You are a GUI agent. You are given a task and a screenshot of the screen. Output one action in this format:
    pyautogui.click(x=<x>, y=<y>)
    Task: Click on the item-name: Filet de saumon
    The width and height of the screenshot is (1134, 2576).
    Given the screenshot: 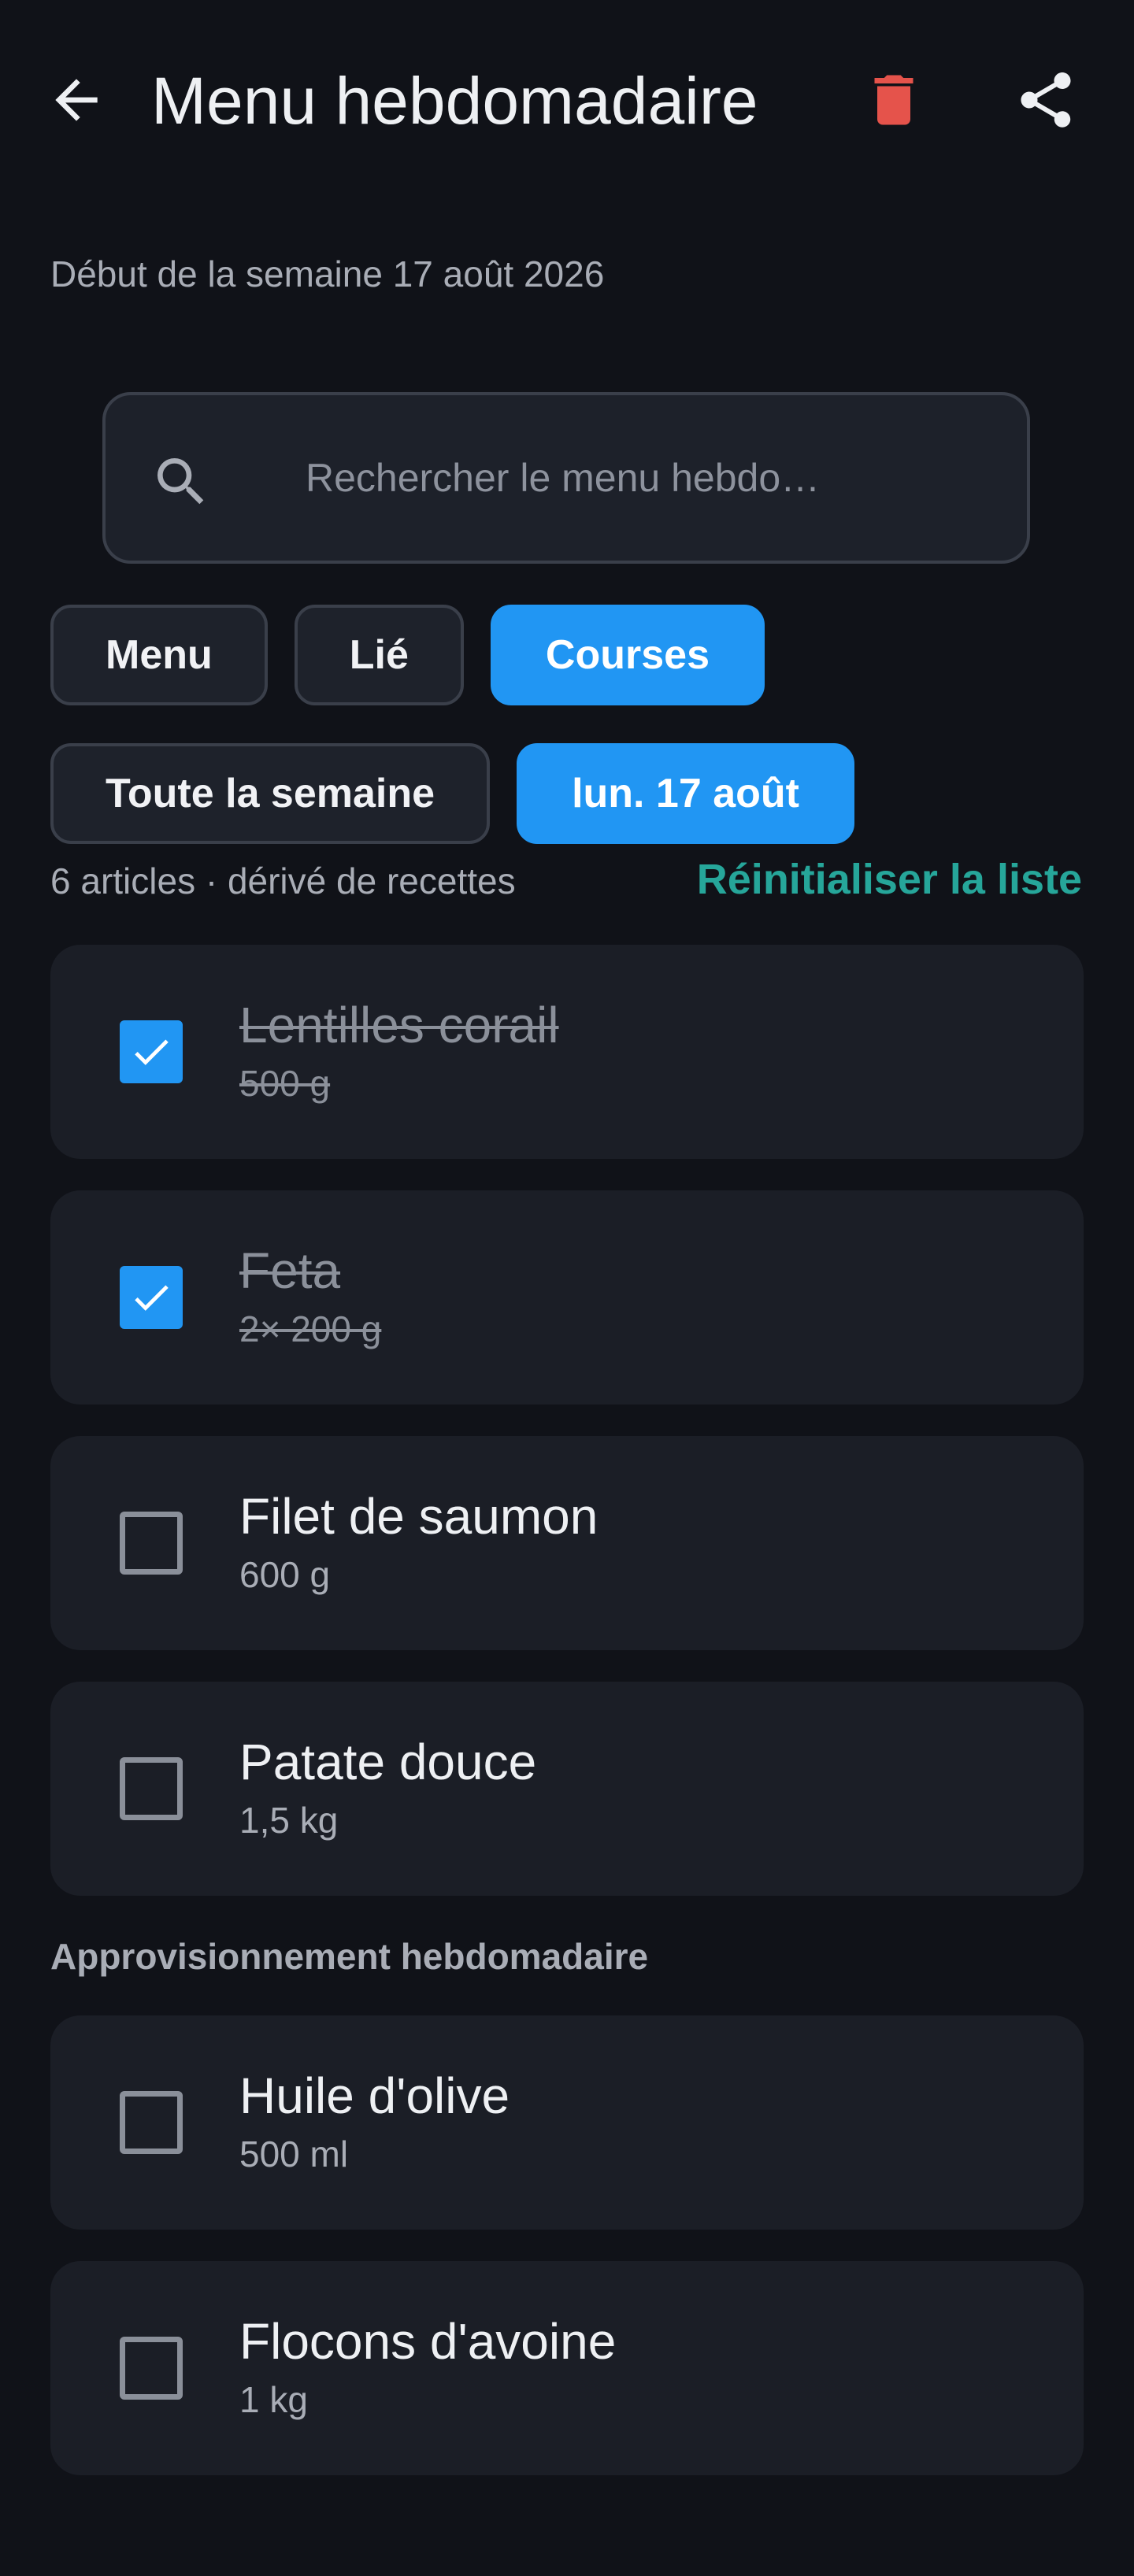 What is the action you would take?
    pyautogui.click(x=418, y=1516)
    